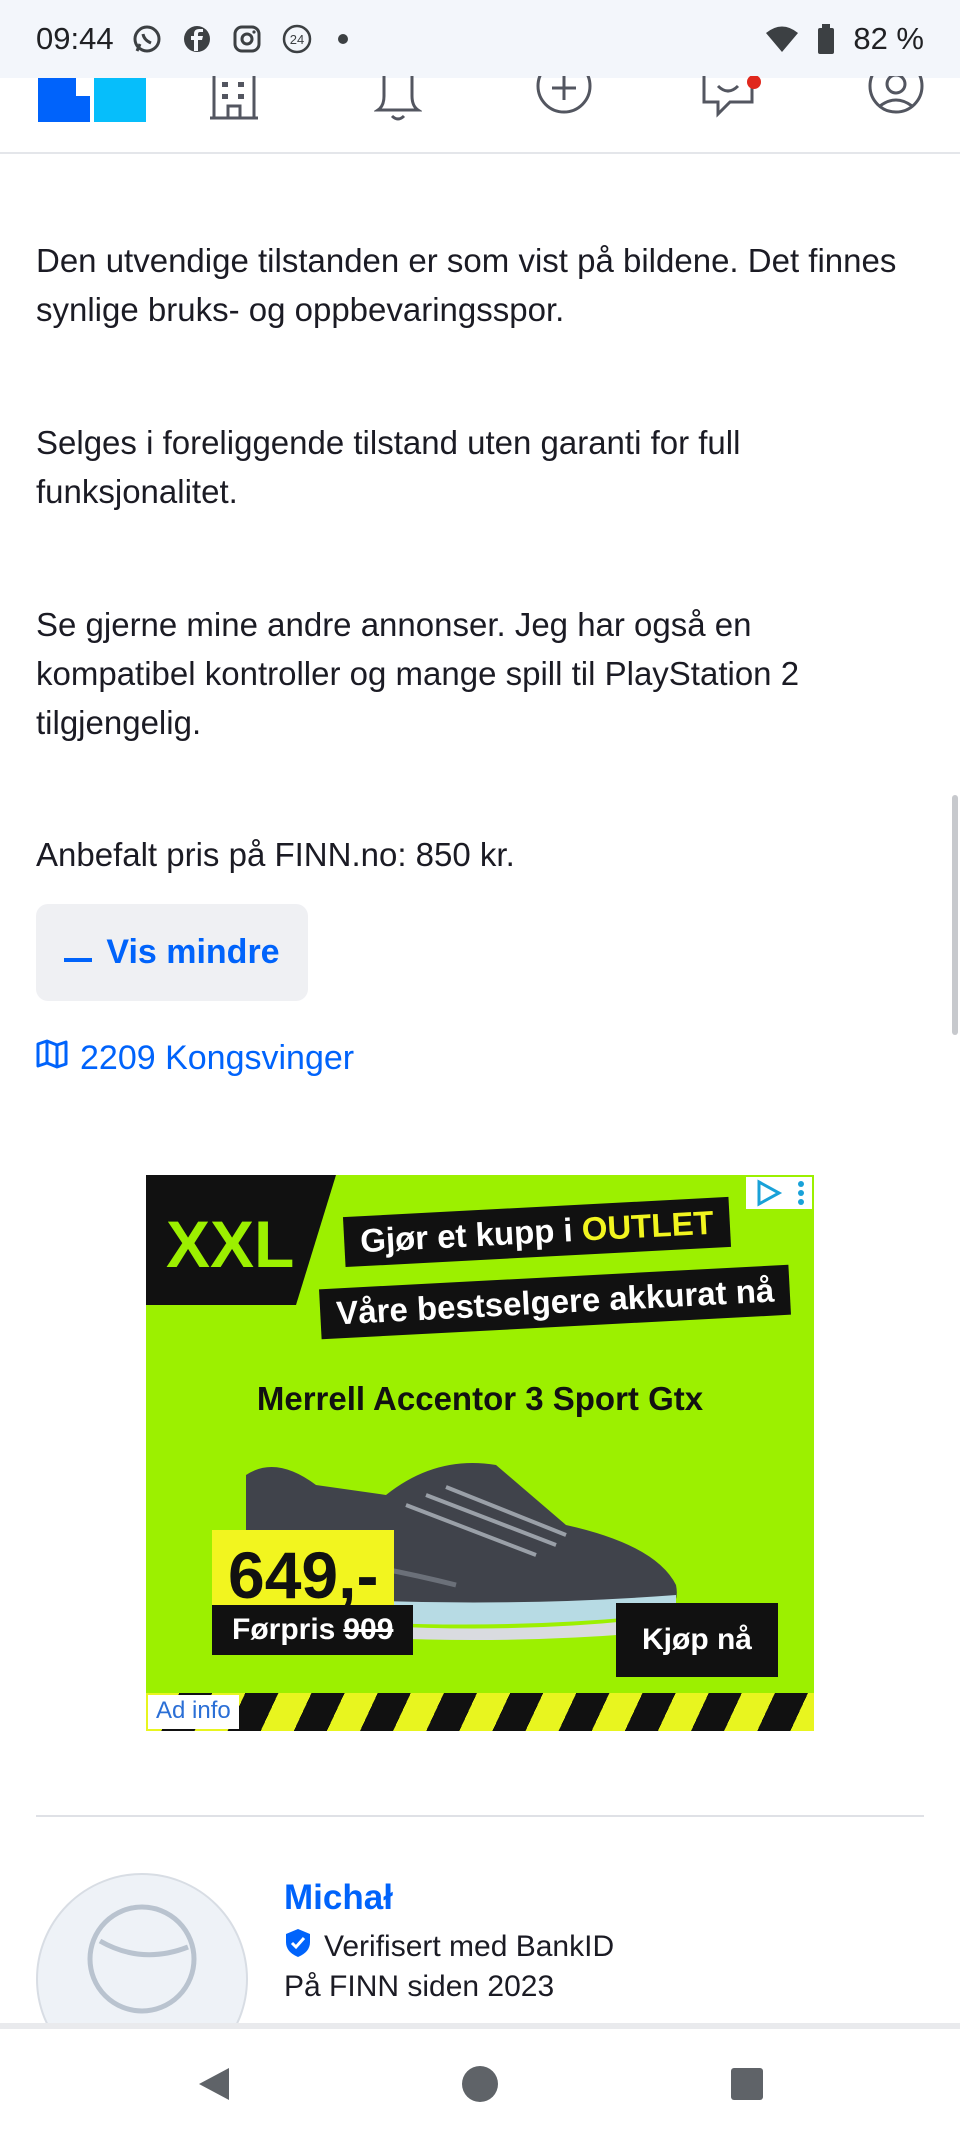  I want to click on ad-previous-price: Førpris 909, so click(313, 1630).